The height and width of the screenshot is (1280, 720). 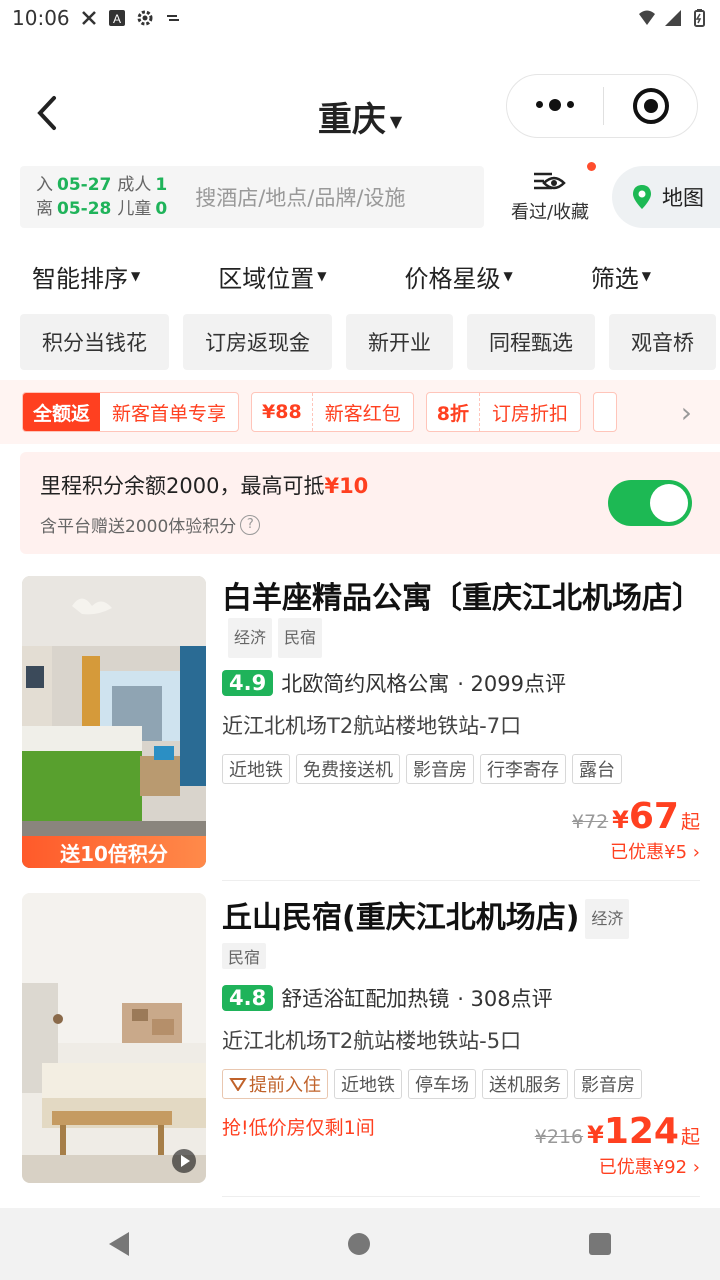 I want to click on search-box: 入 05-27 成人 1 离 05-28 儿童 0 搜酒店/地点/品牌/设施, so click(x=252, y=197).